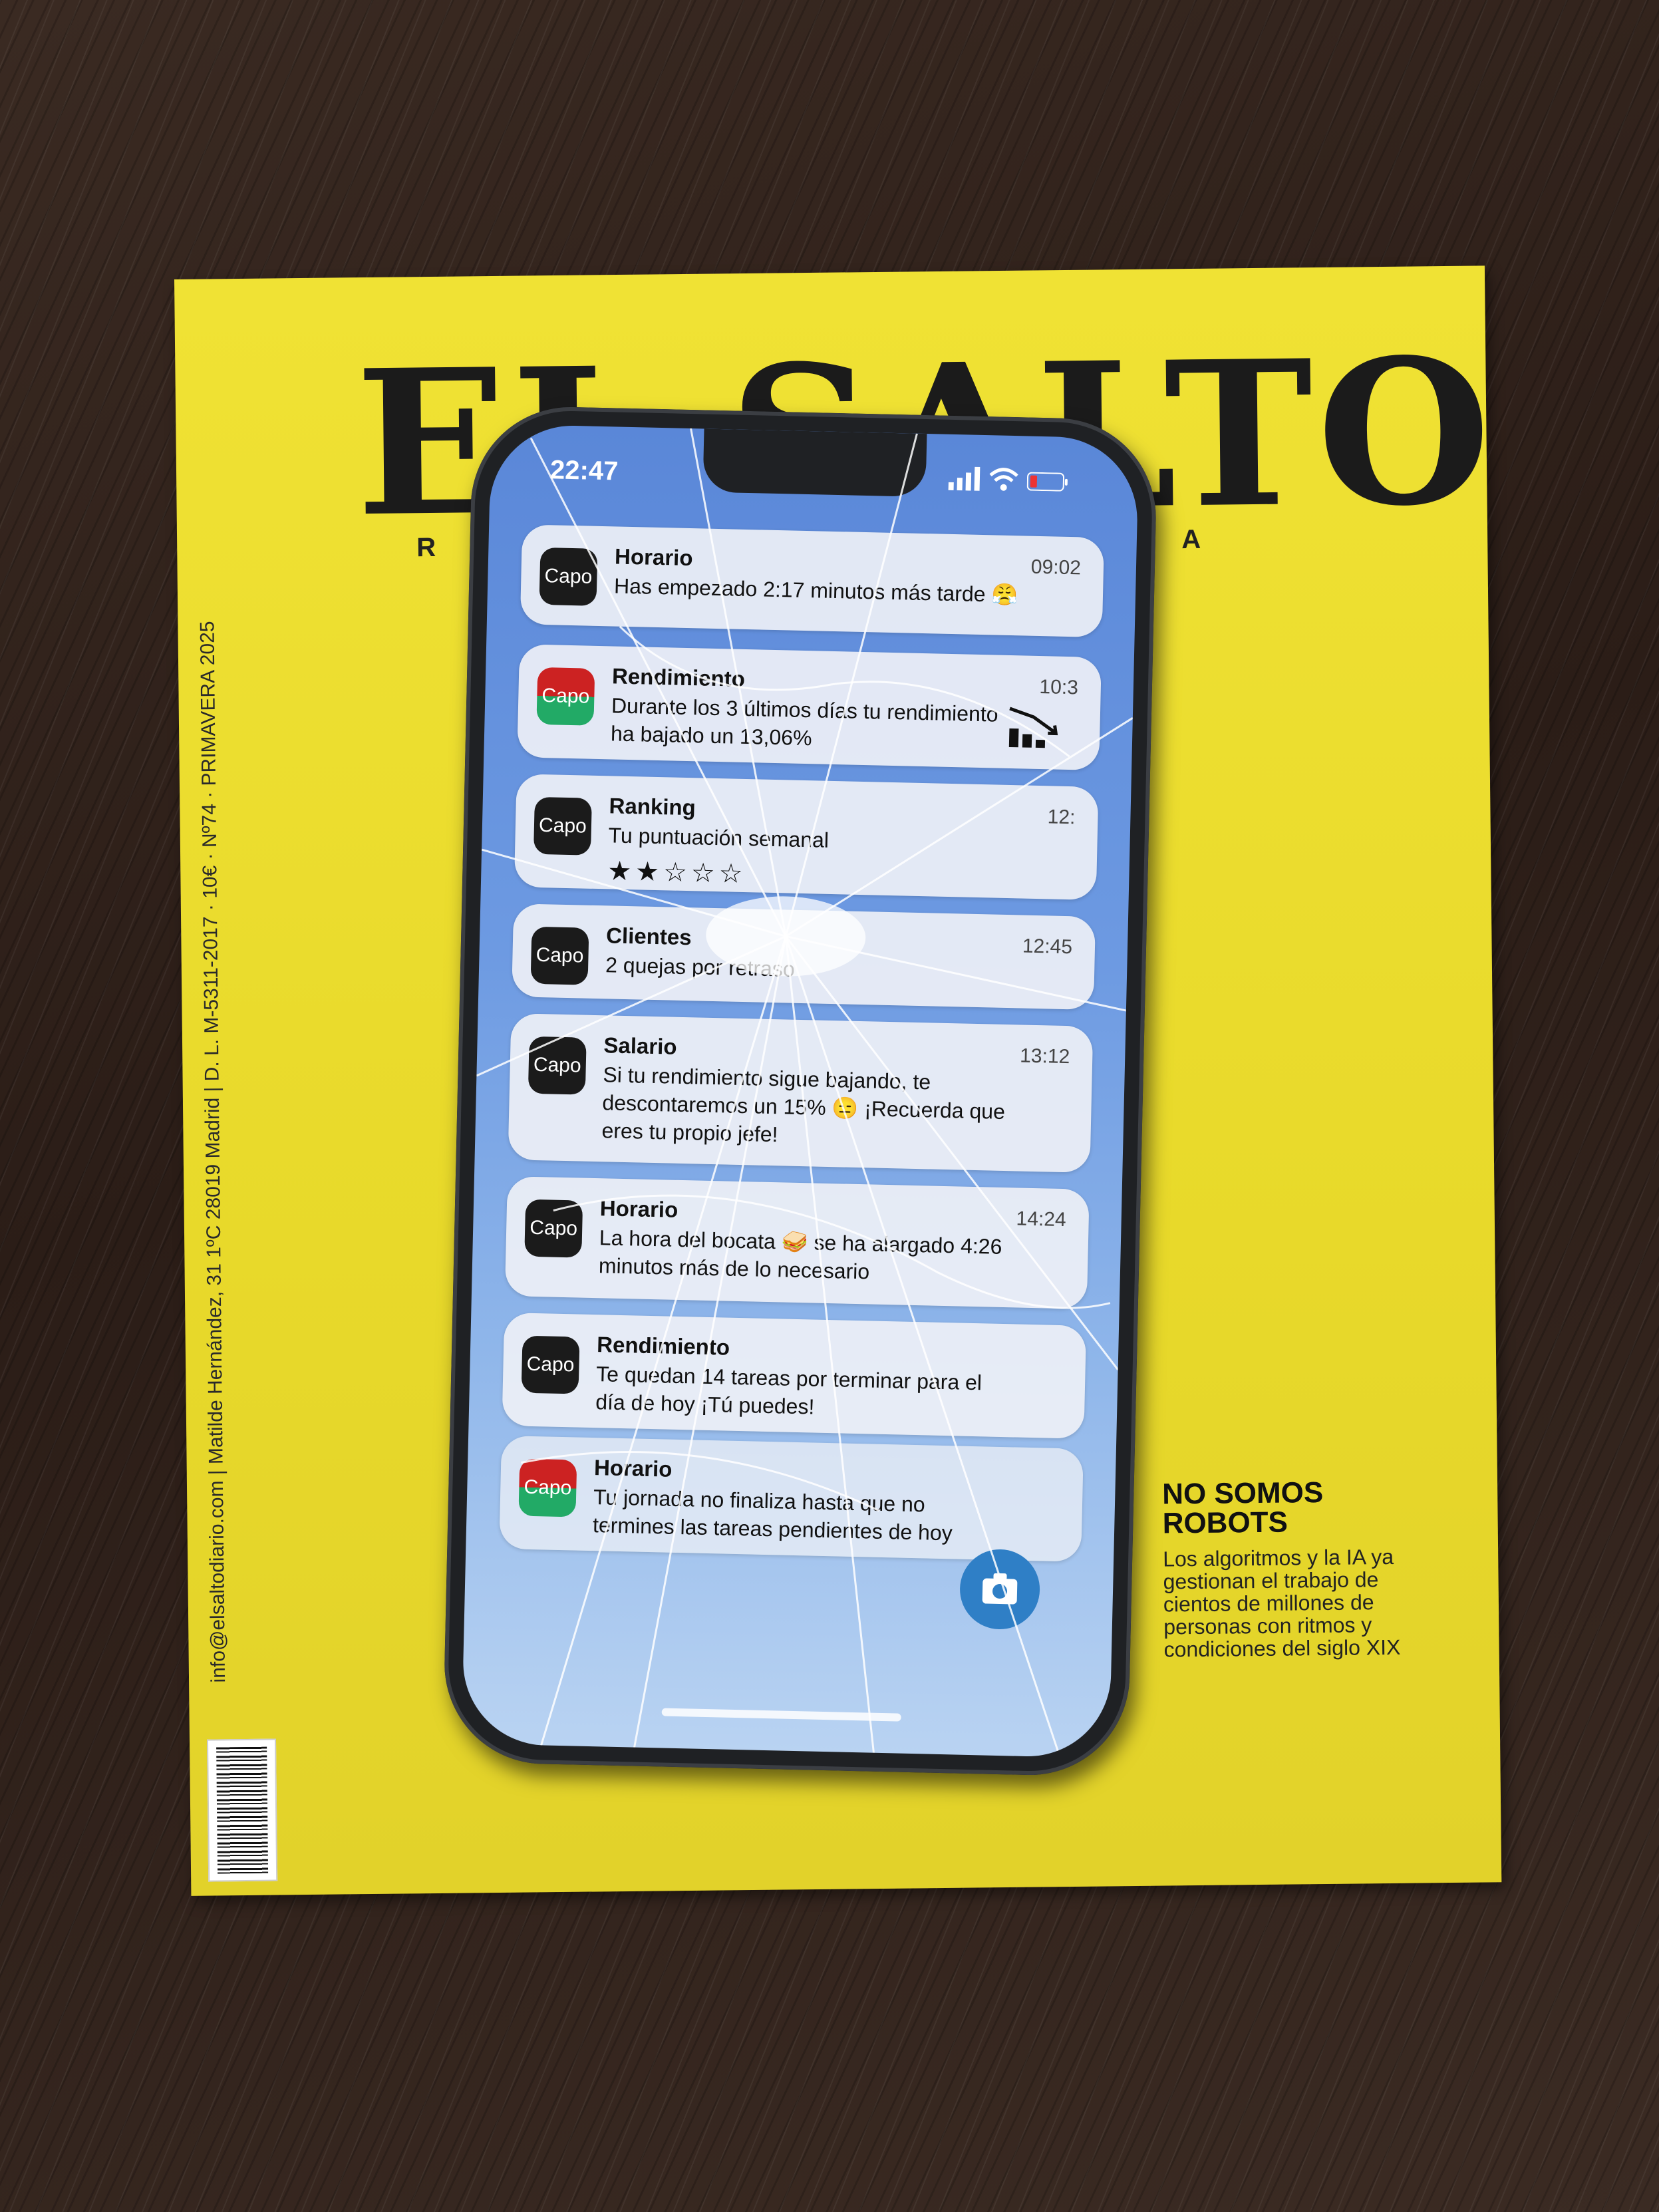 Image resolution: width=1659 pixels, height=2212 pixels. What do you see at coordinates (1059, 687) in the screenshot?
I see `notification-time: 10:3` at bounding box center [1059, 687].